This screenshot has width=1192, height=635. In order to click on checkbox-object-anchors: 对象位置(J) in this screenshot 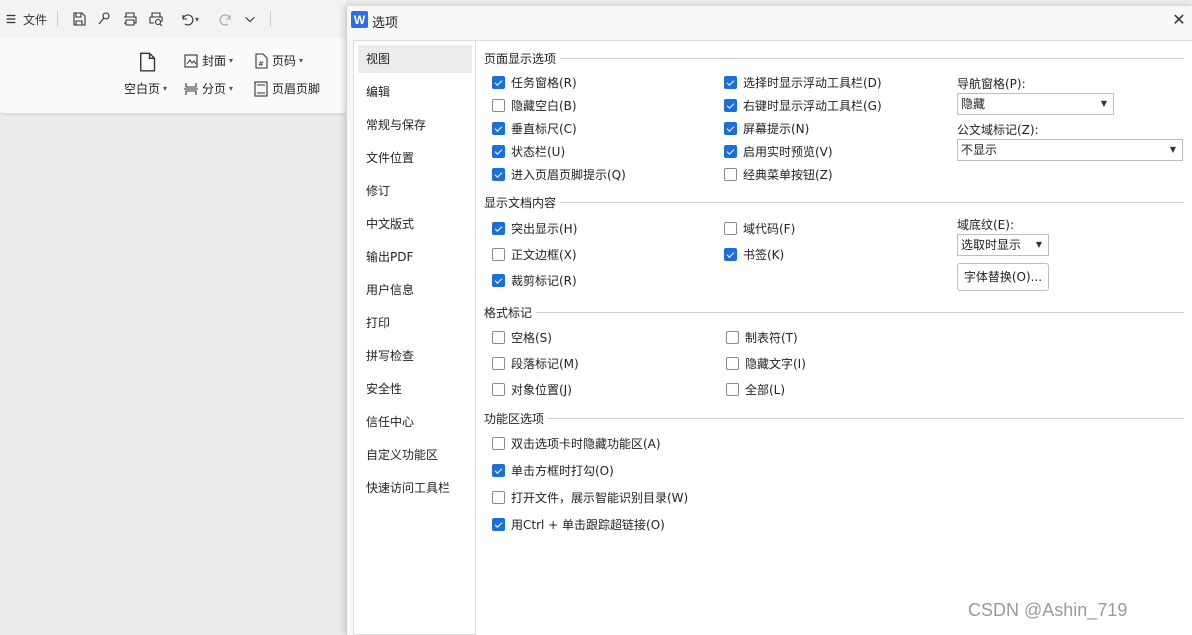, I will do `click(532, 389)`.